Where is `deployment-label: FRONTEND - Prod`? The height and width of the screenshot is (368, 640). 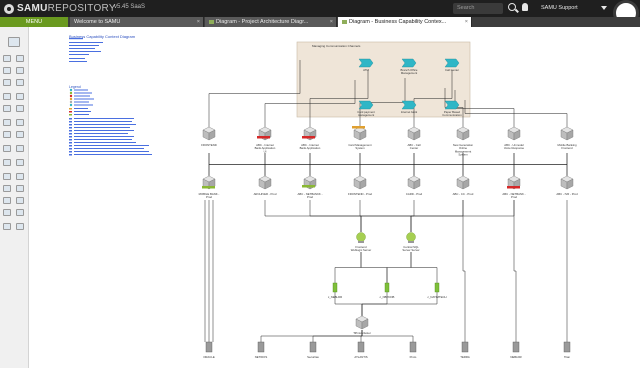
deployment-label: FRONTEND - Prod is located at coordinates (360, 194).